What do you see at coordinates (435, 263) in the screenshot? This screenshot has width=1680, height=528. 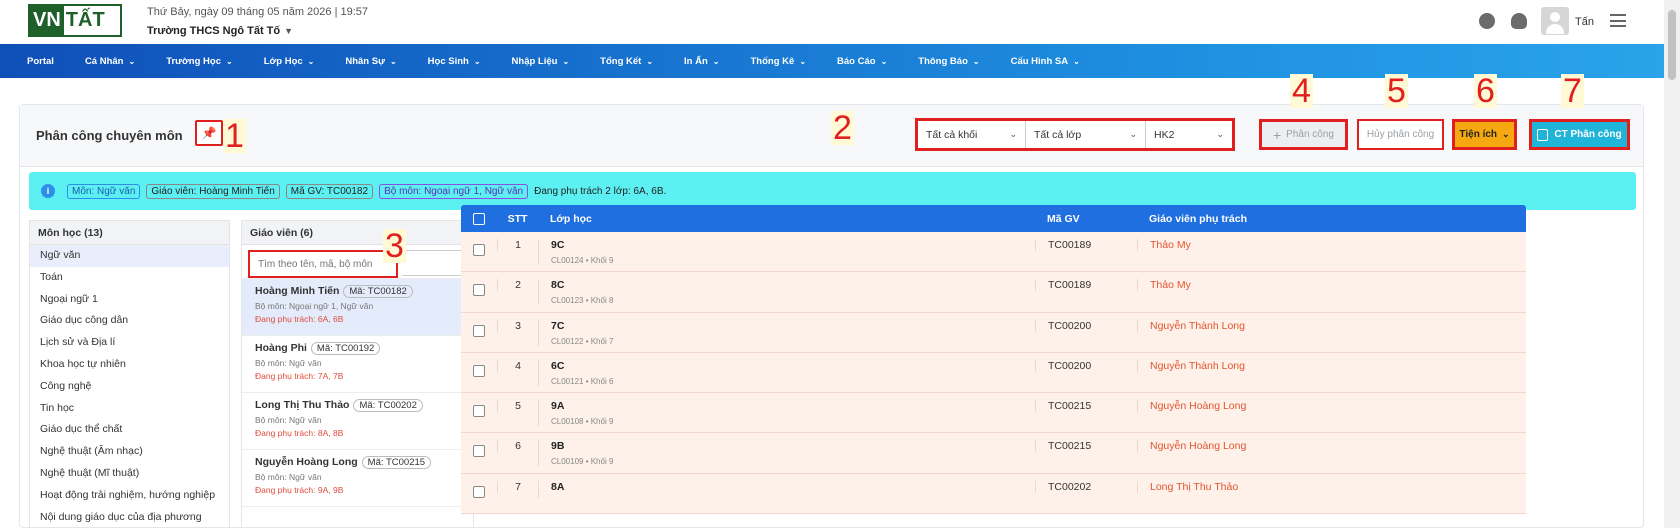 I see `search-field-extension` at bounding box center [435, 263].